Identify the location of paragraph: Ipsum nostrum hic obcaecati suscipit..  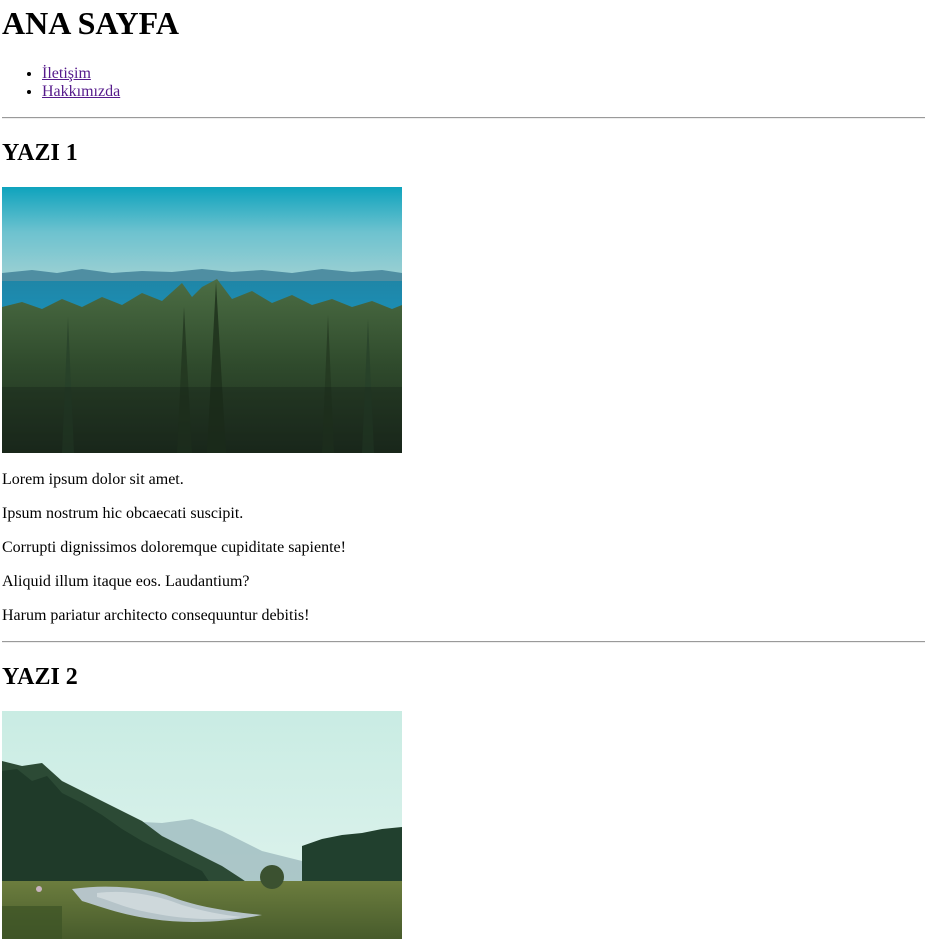
(123, 513).